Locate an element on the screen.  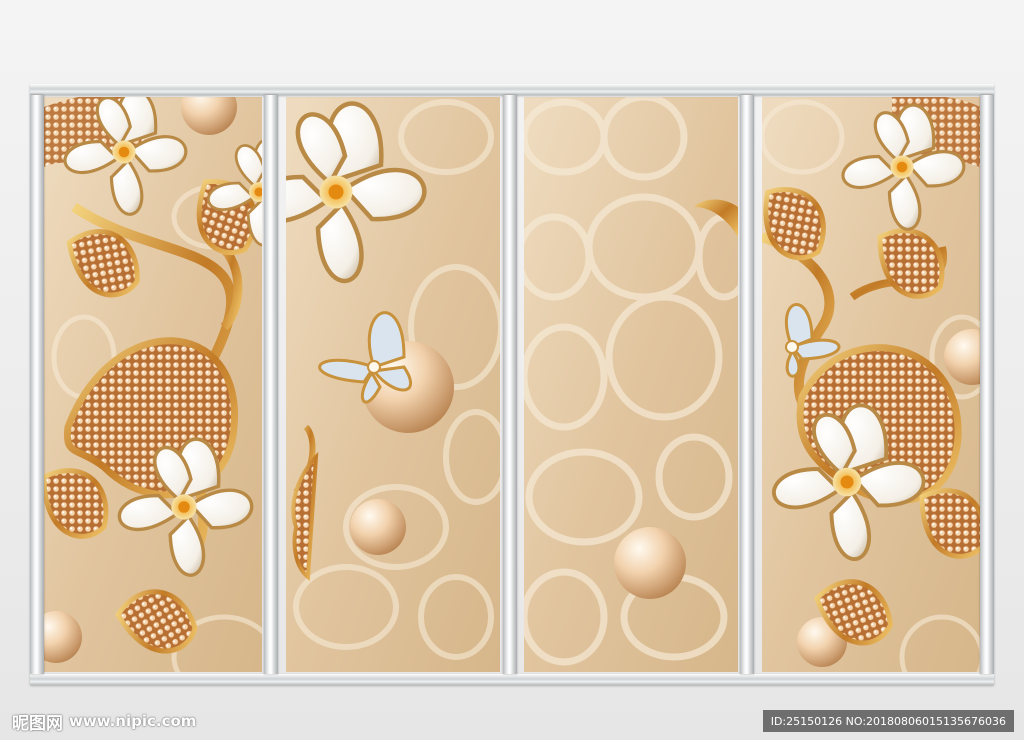
image-id-label: ID:25150126 NO:20180806015135676036 is located at coordinates (888, 721).